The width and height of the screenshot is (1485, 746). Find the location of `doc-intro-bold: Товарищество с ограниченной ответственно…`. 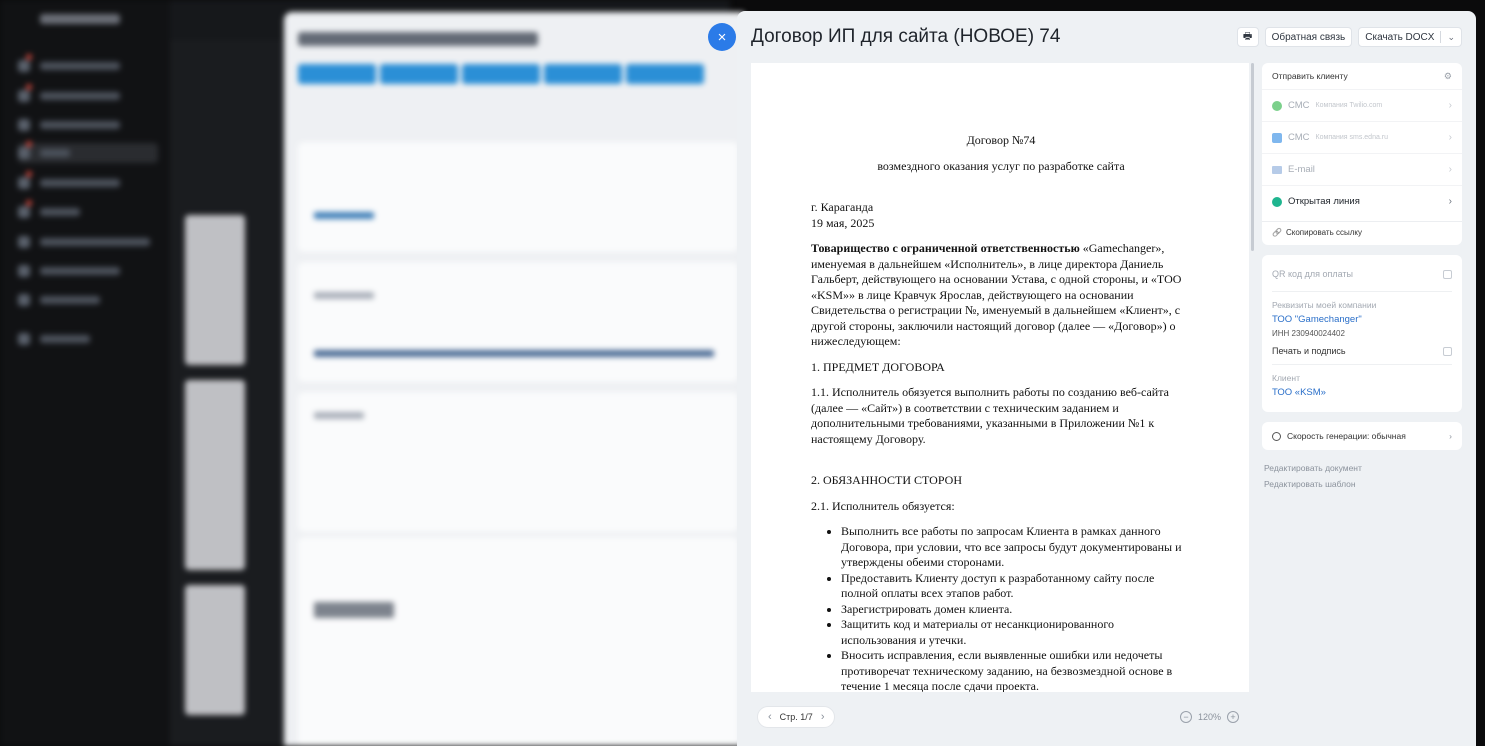

doc-intro-bold: Товарищество с ограниченной ответственно… is located at coordinates (945, 248).